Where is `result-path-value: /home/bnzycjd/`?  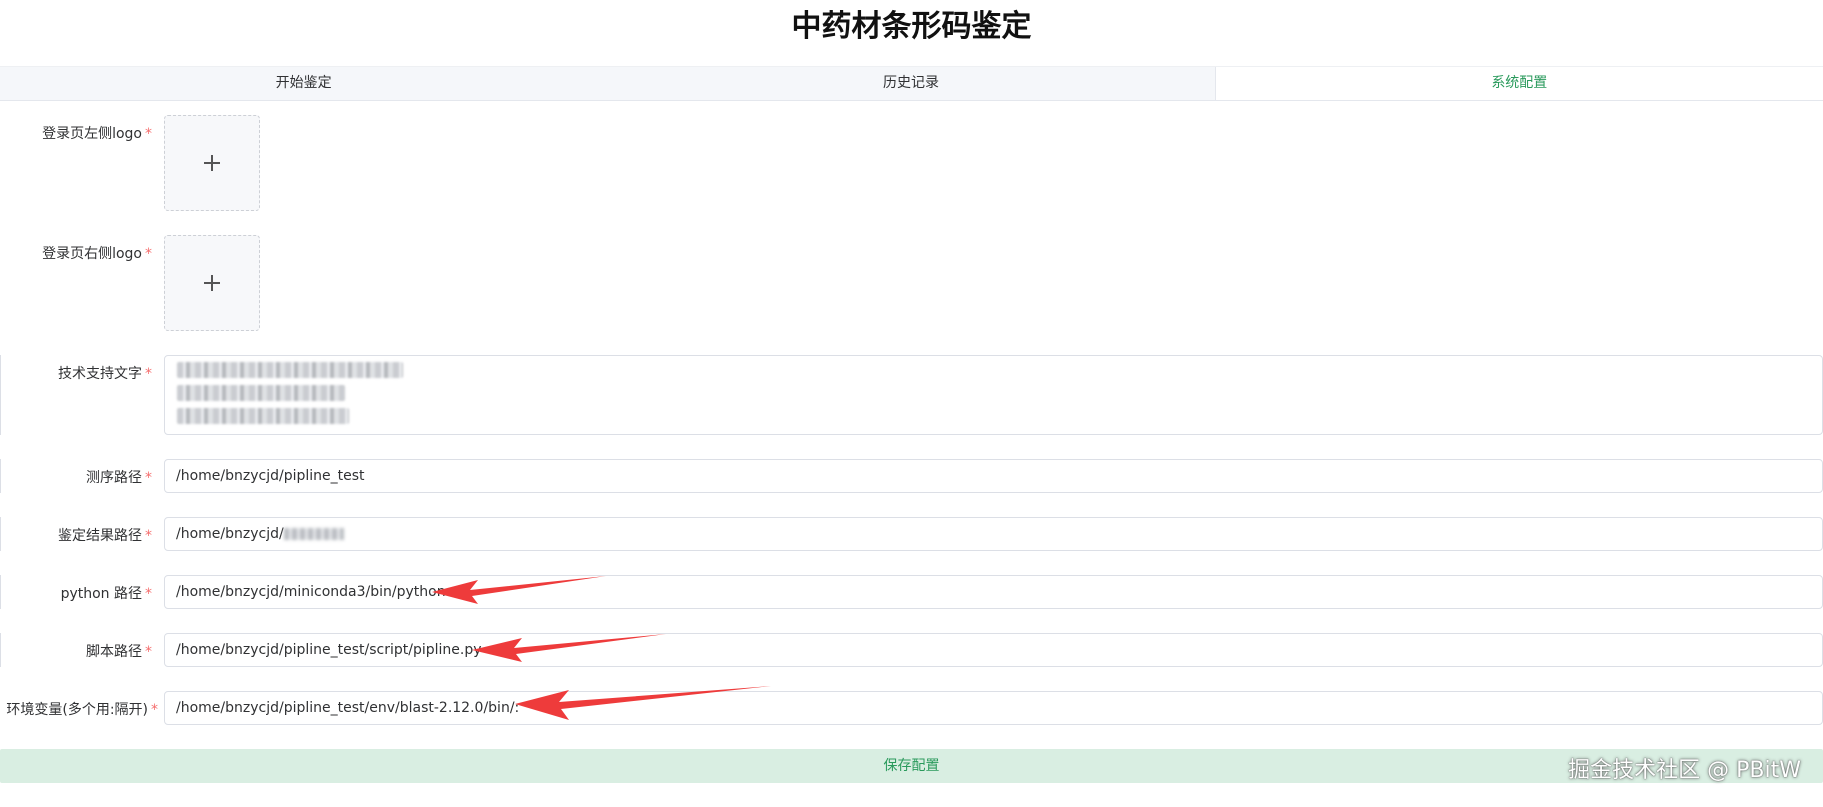 result-path-value: /home/bnzycjd/ is located at coordinates (230, 534).